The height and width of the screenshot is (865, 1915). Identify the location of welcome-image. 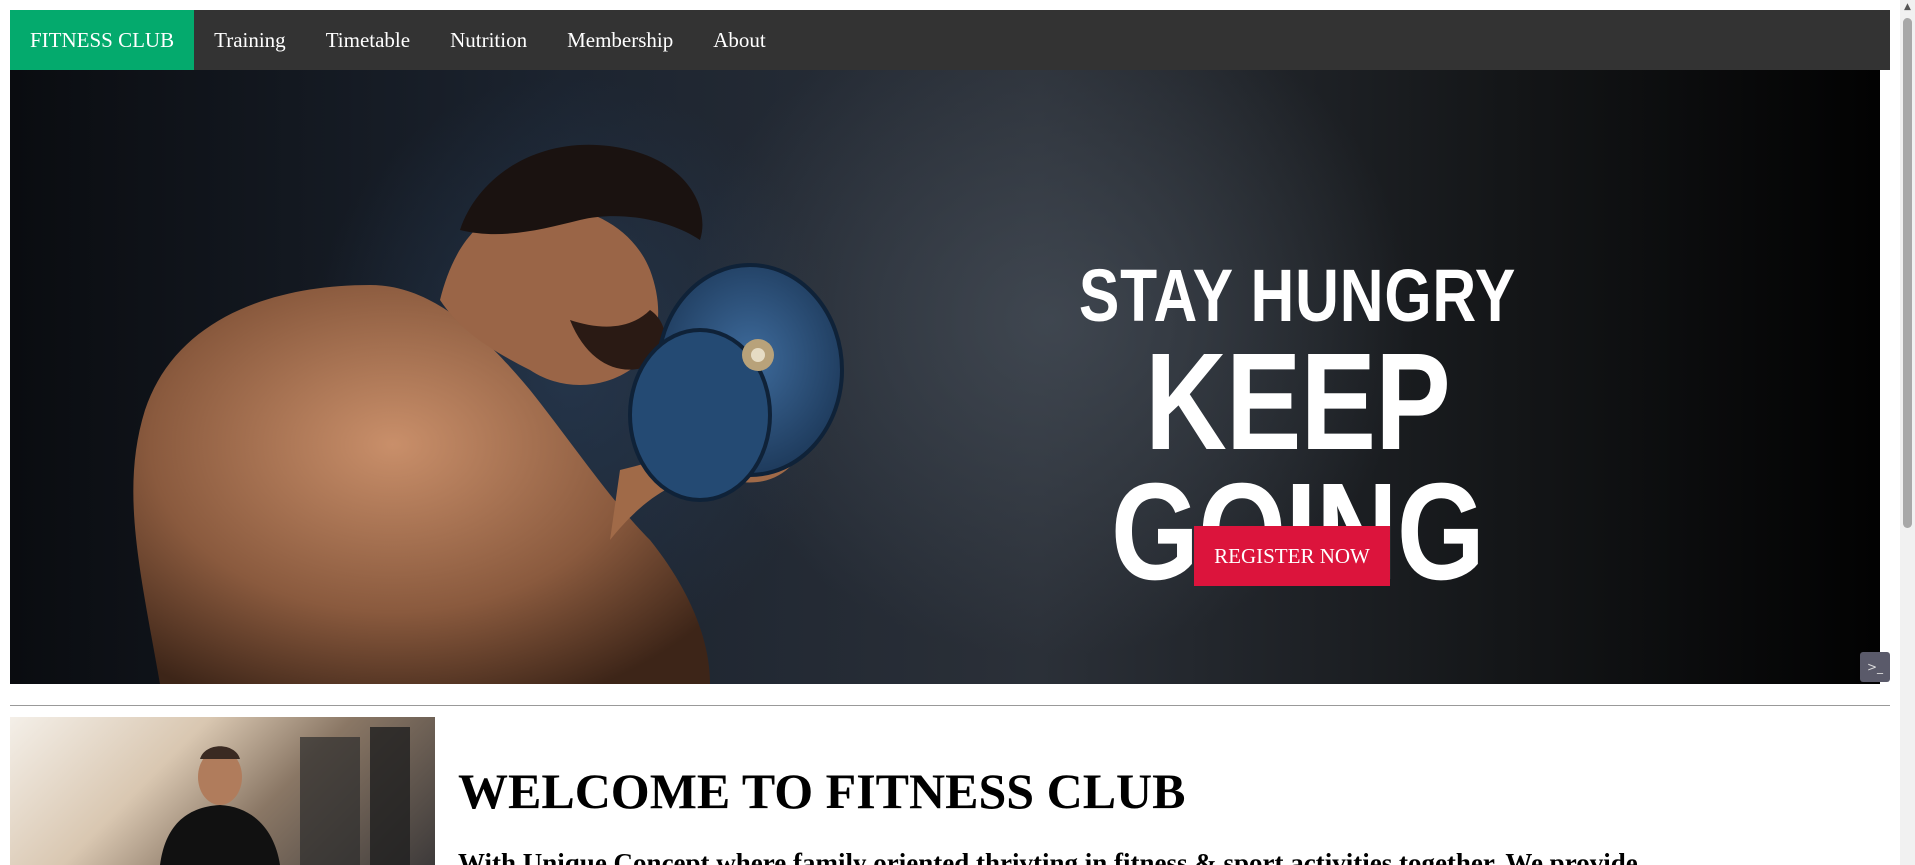
(222, 791).